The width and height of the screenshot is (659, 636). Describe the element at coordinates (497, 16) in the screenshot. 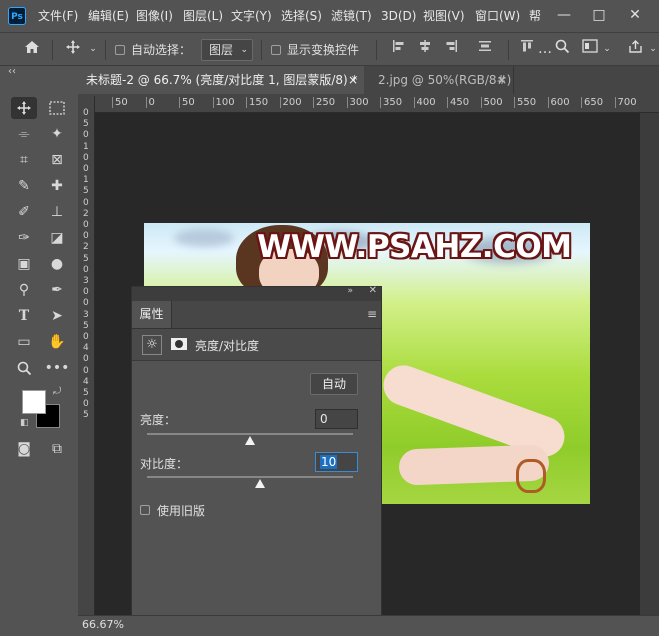

I see `menu-window: 窗口(W)` at that location.